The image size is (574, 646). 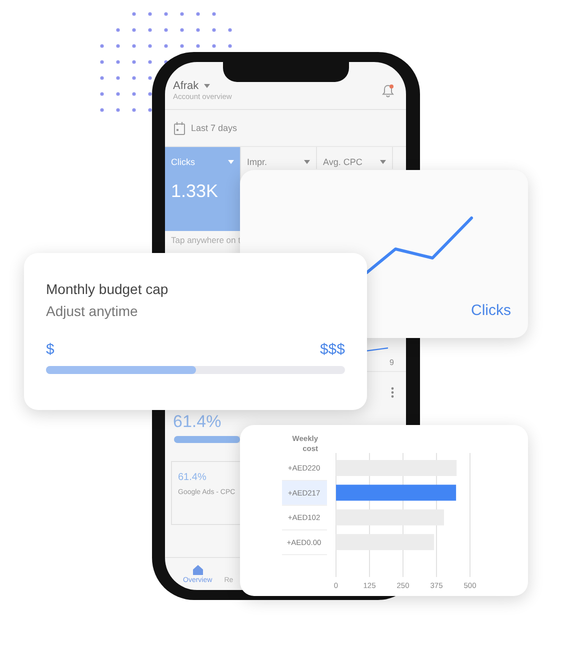 What do you see at coordinates (197, 422) in the screenshot?
I see `share-value: 61.4%` at bounding box center [197, 422].